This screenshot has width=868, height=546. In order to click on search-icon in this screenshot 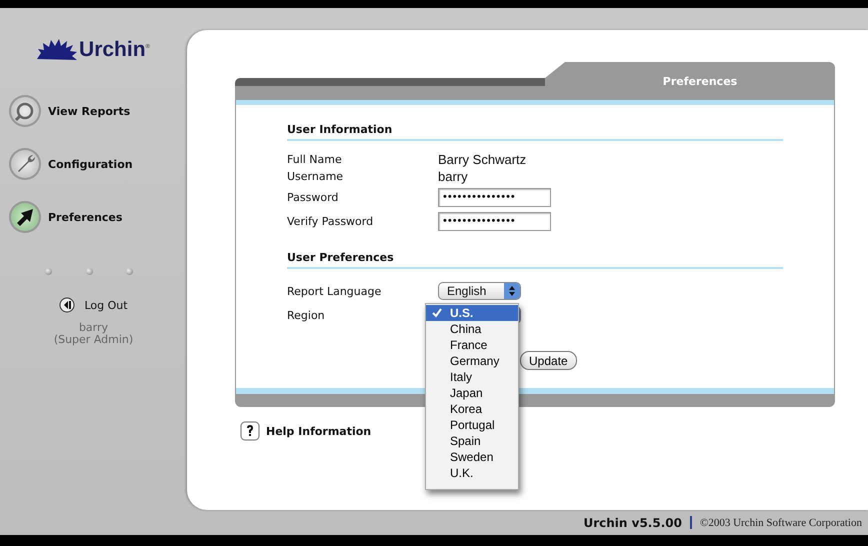, I will do `click(25, 111)`.